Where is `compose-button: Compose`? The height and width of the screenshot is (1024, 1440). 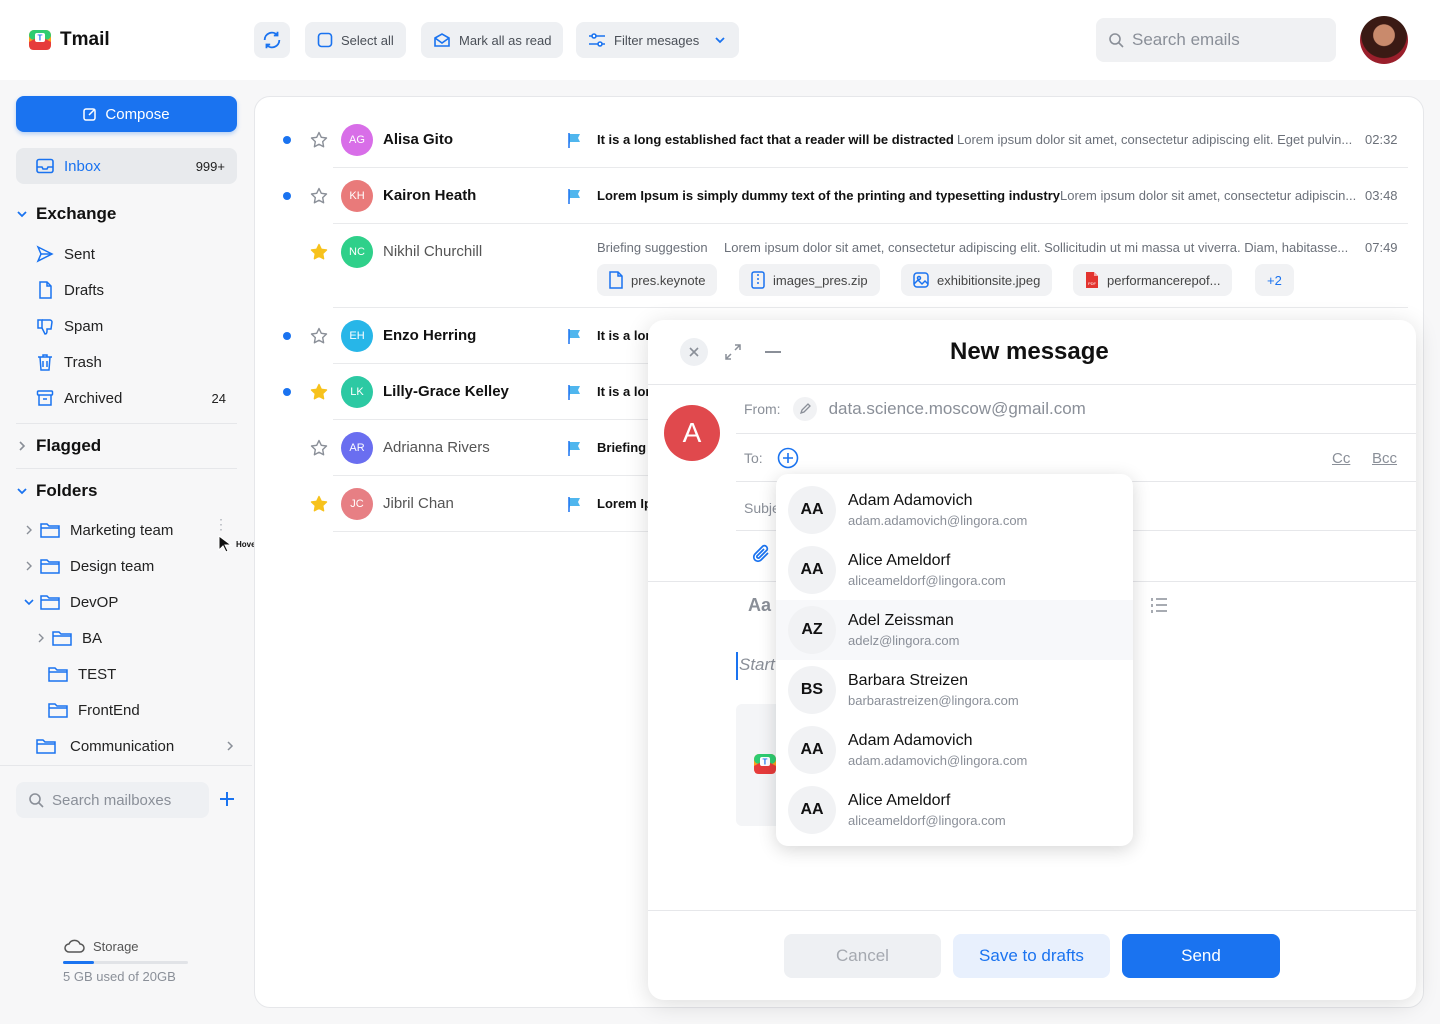
compose-button: Compose is located at coordinates (126, 114).